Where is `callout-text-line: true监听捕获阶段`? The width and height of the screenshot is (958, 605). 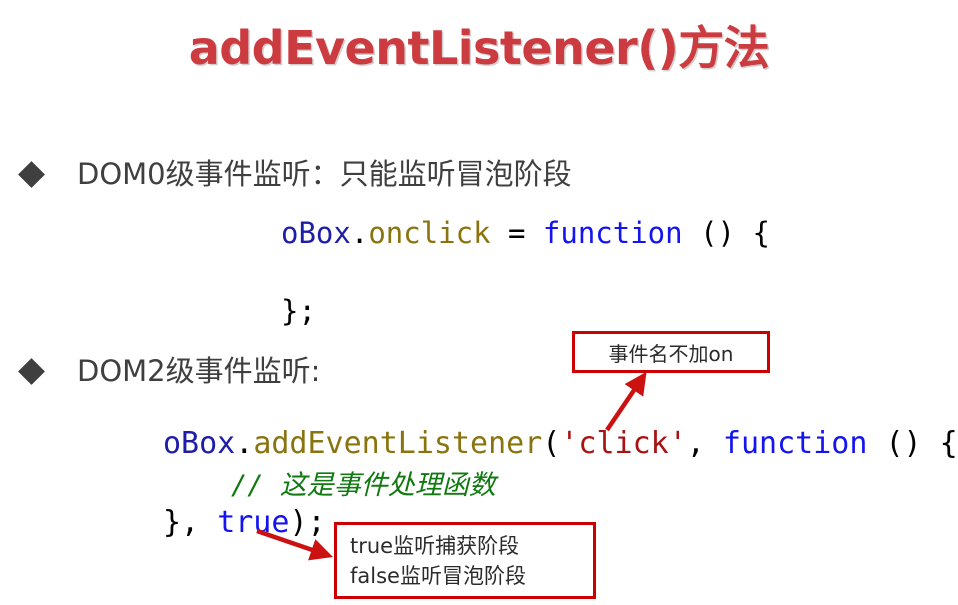 callout-text-line: true监听捕获阶段 is located at coordinates (435, 546).